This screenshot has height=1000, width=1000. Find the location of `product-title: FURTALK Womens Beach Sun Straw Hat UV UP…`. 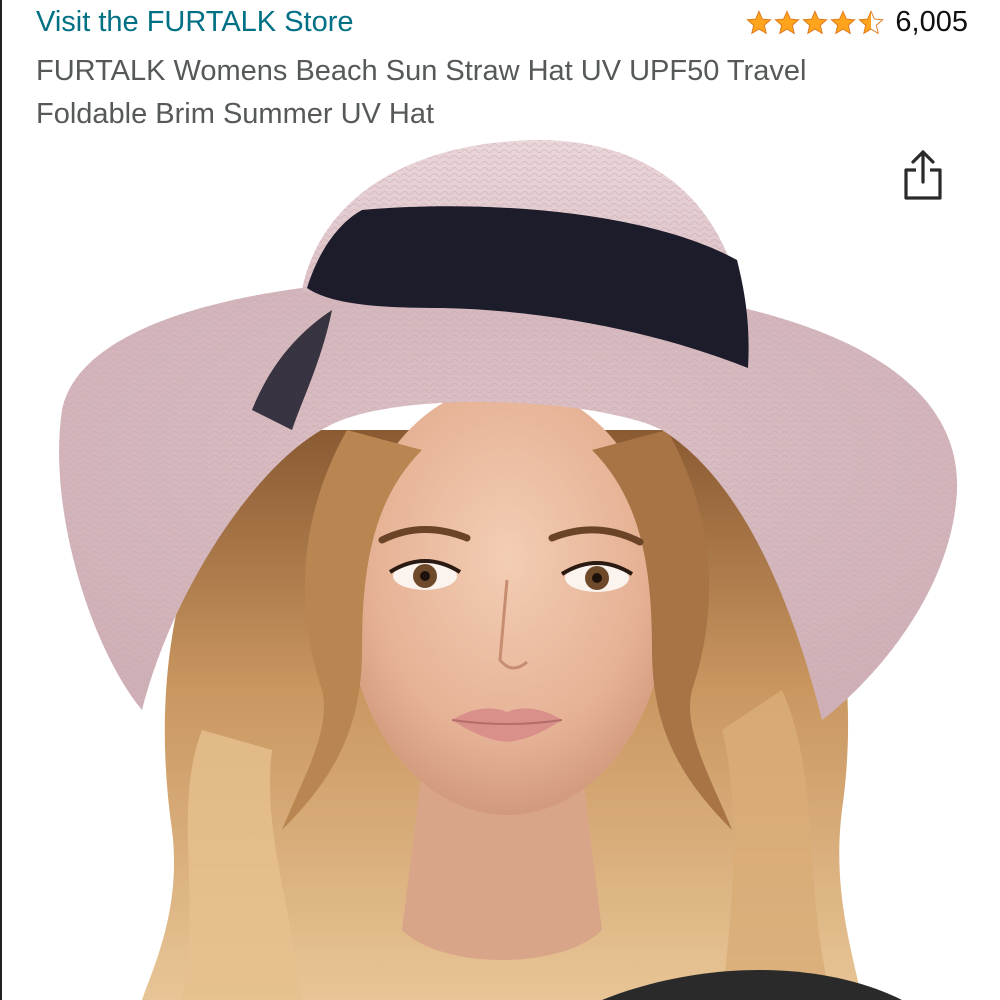

product-title: FURTALK Womens Beach Sun Straw Hat UV UP… is located at coordinates (421, 92).